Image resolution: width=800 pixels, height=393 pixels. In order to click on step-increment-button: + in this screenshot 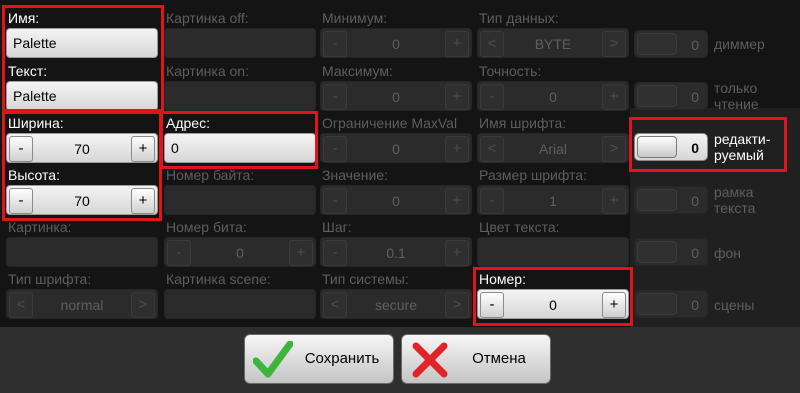, I will do `click(457, 253)`.